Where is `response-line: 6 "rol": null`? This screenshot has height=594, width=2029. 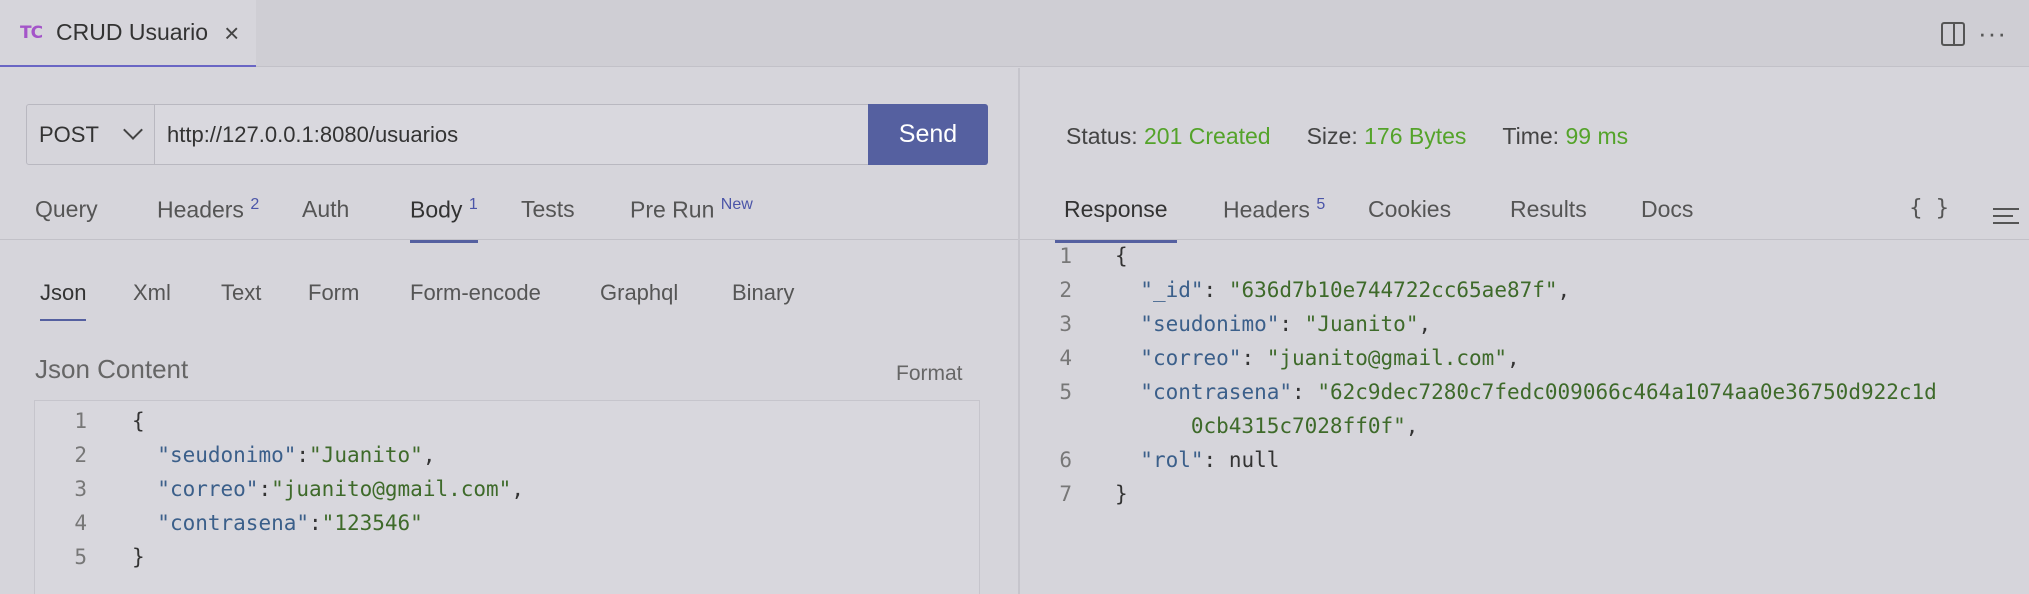 response-line: 6 "rol": null is located at coordinates (1169, 460).